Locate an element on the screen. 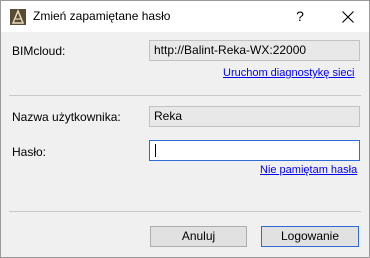 This screenshot has height=258, width=370. password-label: Hasło: is located at coordinates (29, 152).